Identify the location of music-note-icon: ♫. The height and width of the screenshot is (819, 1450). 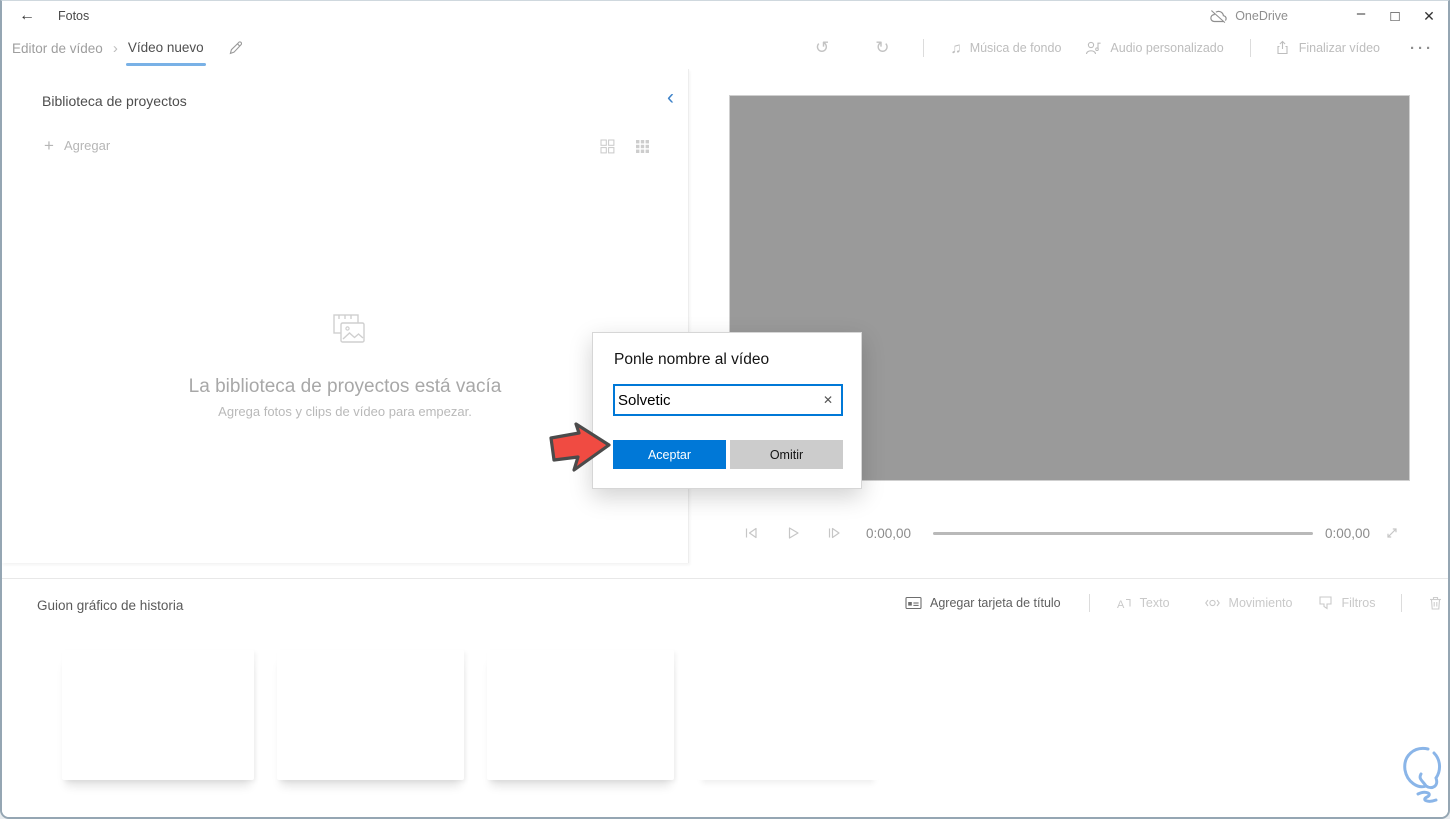
(956, 48).